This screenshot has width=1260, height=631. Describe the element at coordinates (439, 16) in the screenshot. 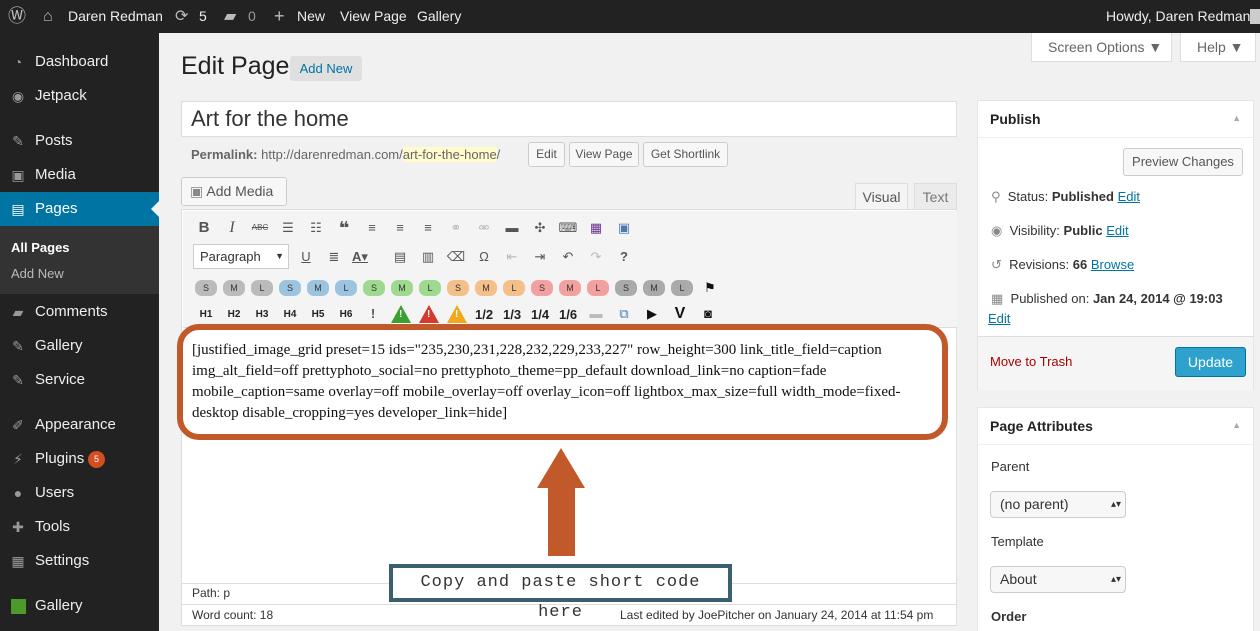

I see `gallery-link: Gallery` at that location.